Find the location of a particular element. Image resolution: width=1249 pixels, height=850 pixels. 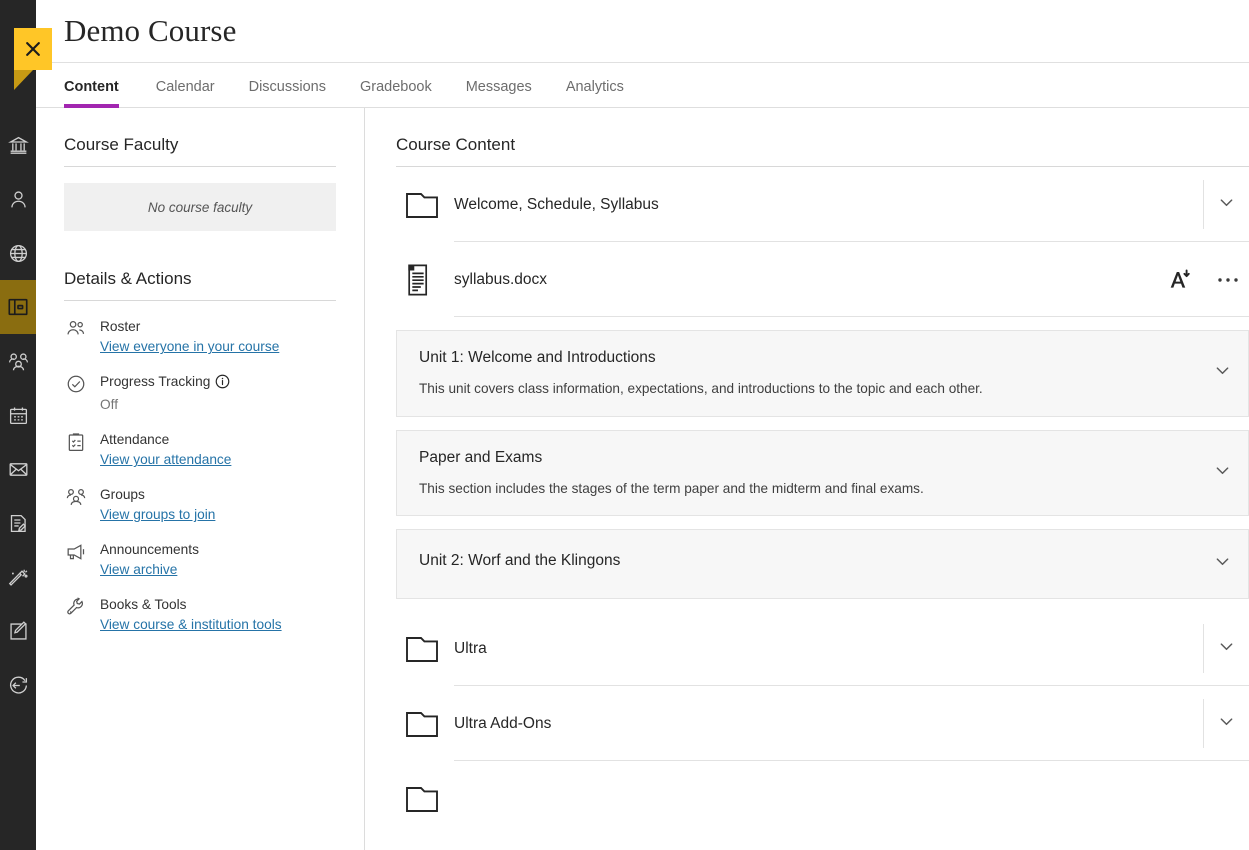

details-item-link: View archive is located at coordinates (138, 570).